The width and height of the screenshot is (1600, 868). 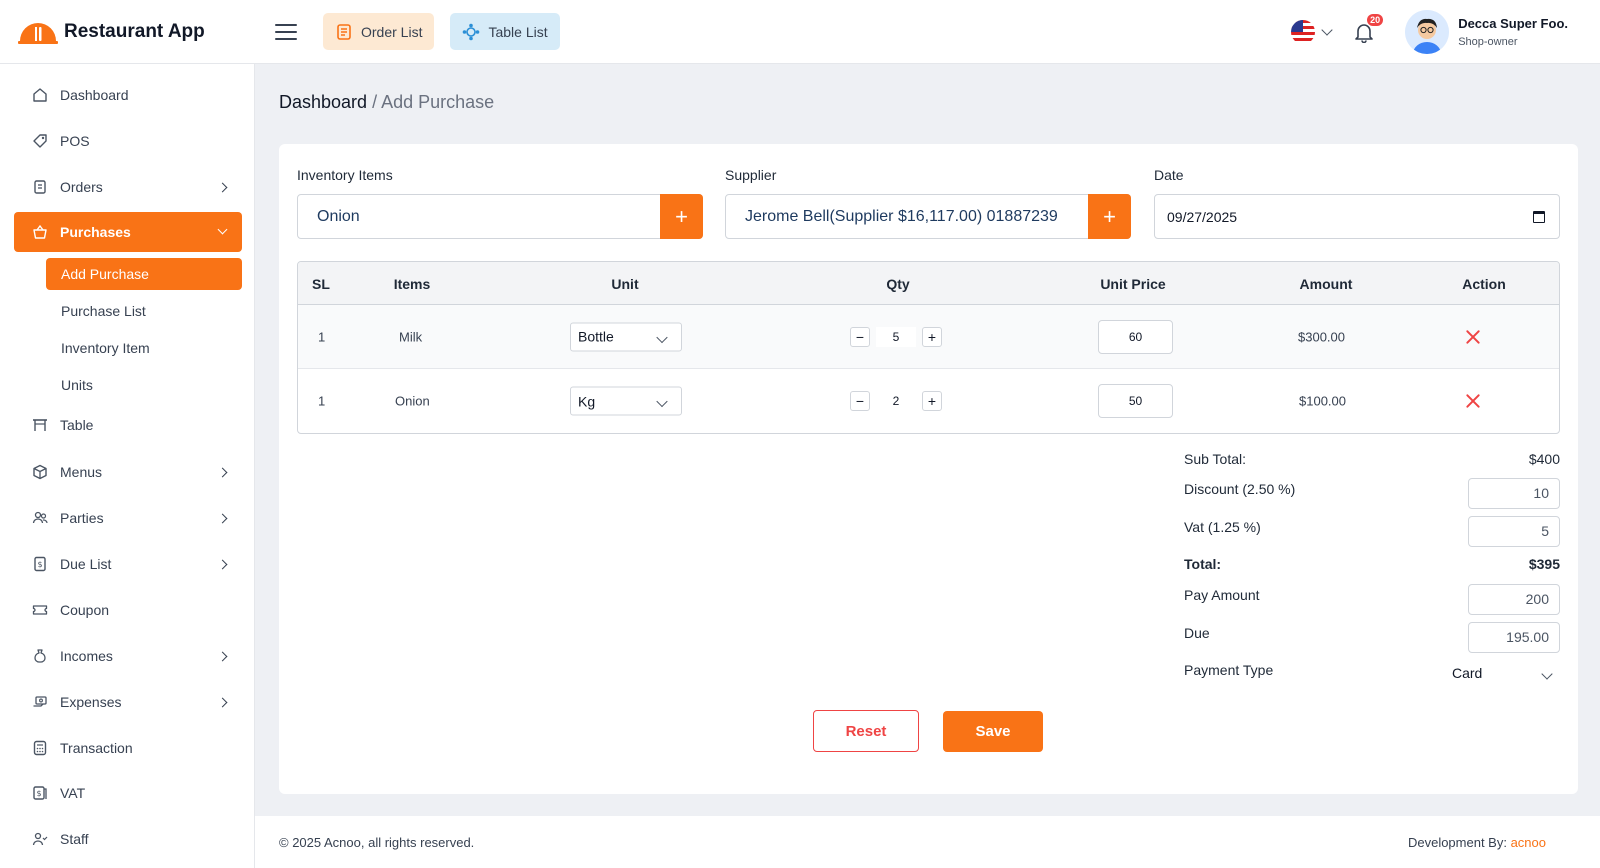 What do you see at coordinates (76, 425) in the screenshot?
I see `sidebar-item-label: Table` at bounding box center [76, 425].